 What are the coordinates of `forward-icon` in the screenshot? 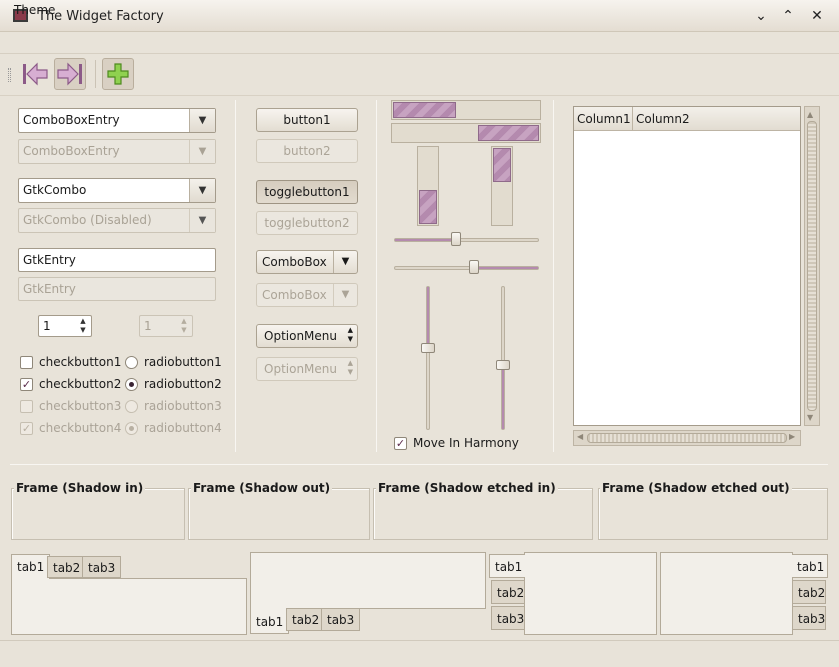 It's located at (69, 74).